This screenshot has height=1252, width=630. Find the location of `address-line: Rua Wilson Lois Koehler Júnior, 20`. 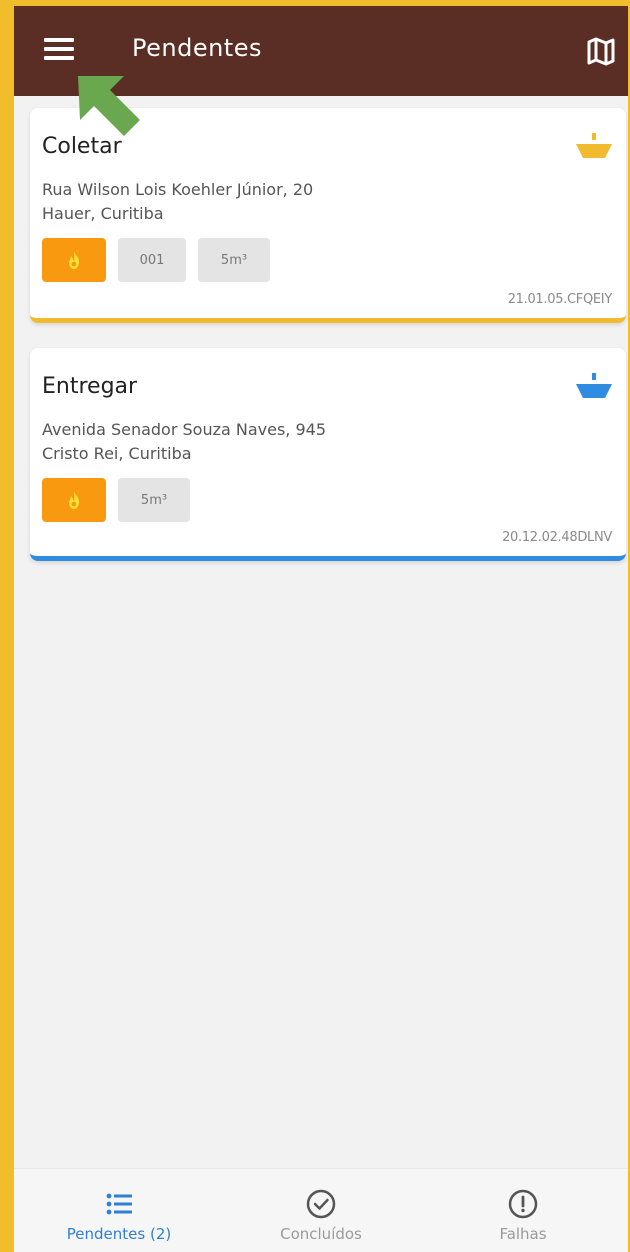

address-line: Rua Wilson Lois Koehler Júnior, 20 is located at coordinates (178, 189).